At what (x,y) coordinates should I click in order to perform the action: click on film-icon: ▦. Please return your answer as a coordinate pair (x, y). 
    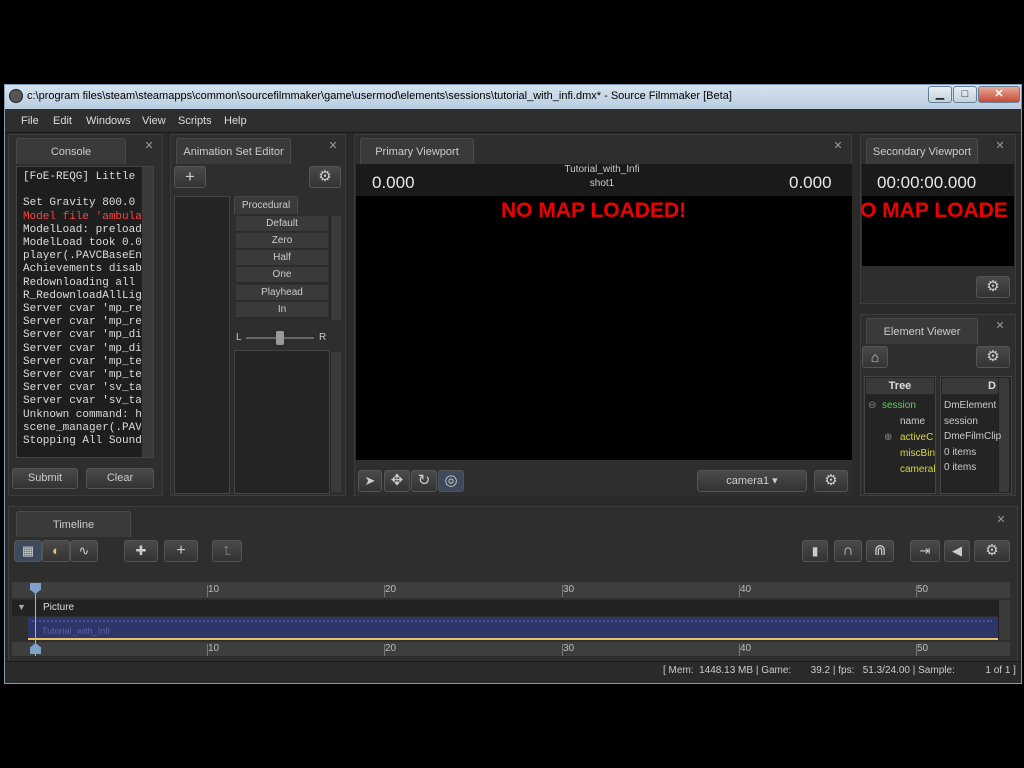
    Looking at the image, I should click on (28, 550).